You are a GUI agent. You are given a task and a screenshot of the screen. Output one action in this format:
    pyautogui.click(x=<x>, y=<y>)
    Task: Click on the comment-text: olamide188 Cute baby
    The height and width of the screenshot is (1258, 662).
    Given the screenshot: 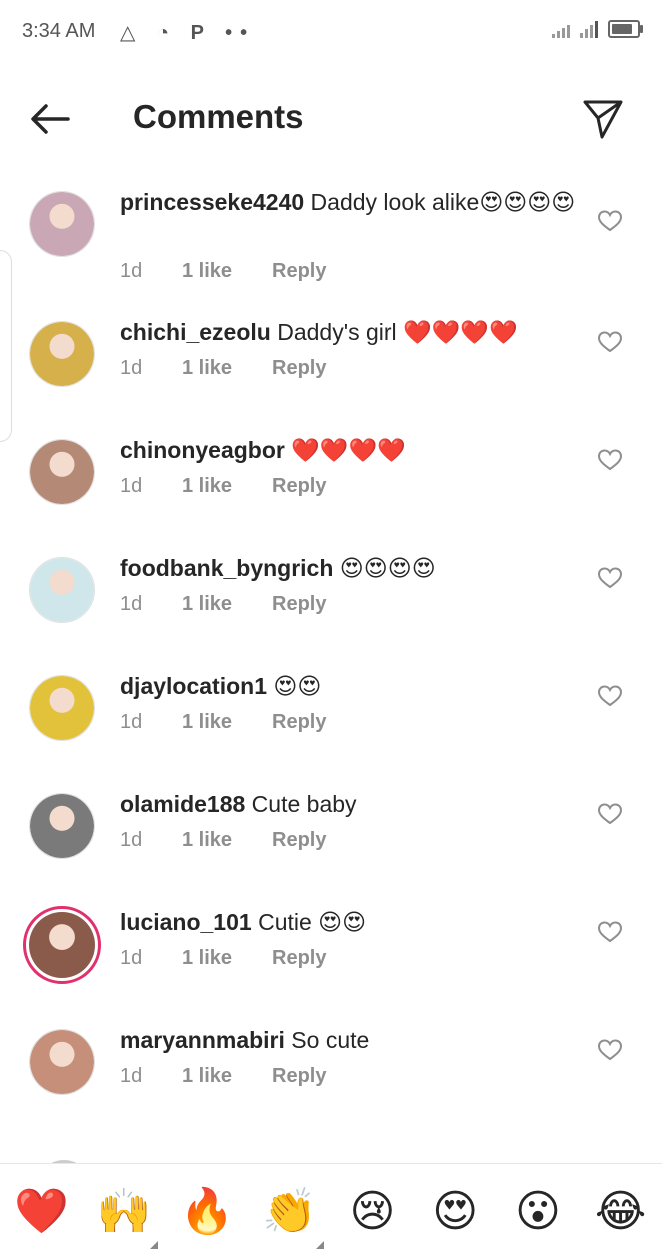 What is the action you would take?
    pyautogui.click(x=355, y=805)
    